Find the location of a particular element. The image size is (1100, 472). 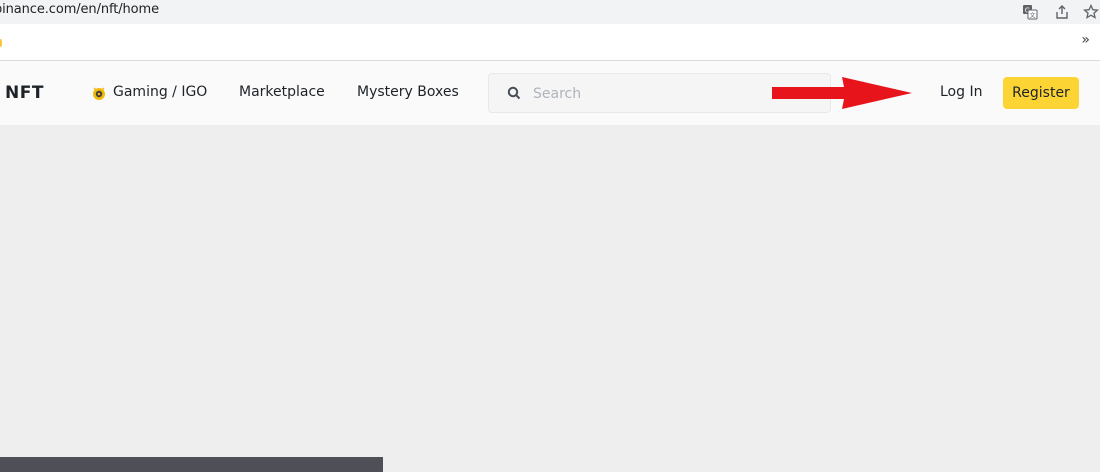

bookmarks-bar: » is located at coordinates (550, 42).